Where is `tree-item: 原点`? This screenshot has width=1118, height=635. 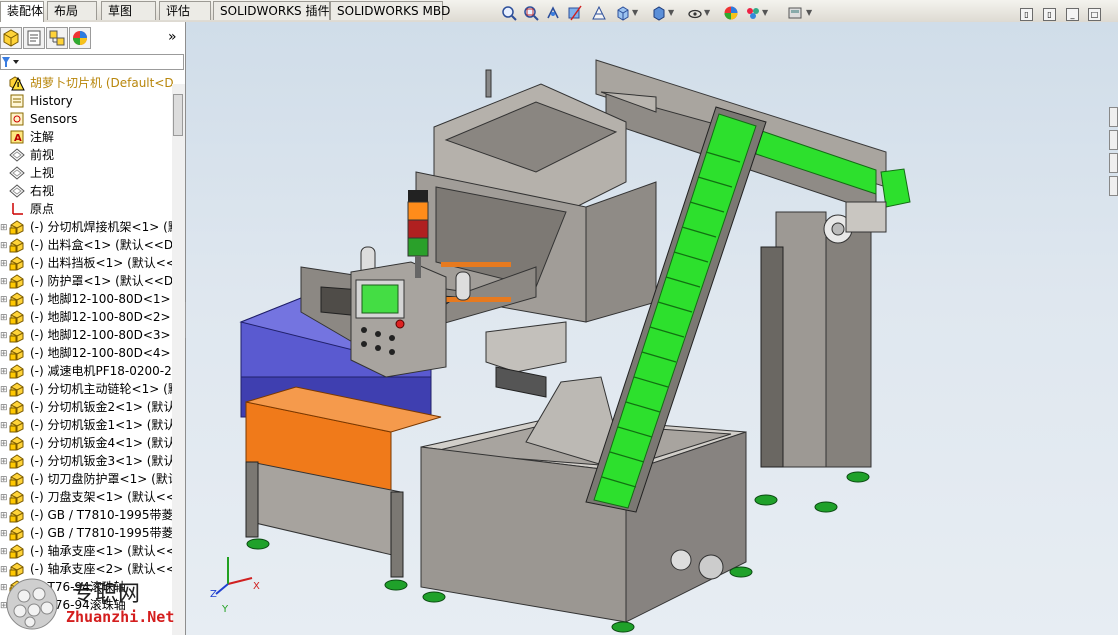
tree-item: 原点 is located at coordinates (86, 209).